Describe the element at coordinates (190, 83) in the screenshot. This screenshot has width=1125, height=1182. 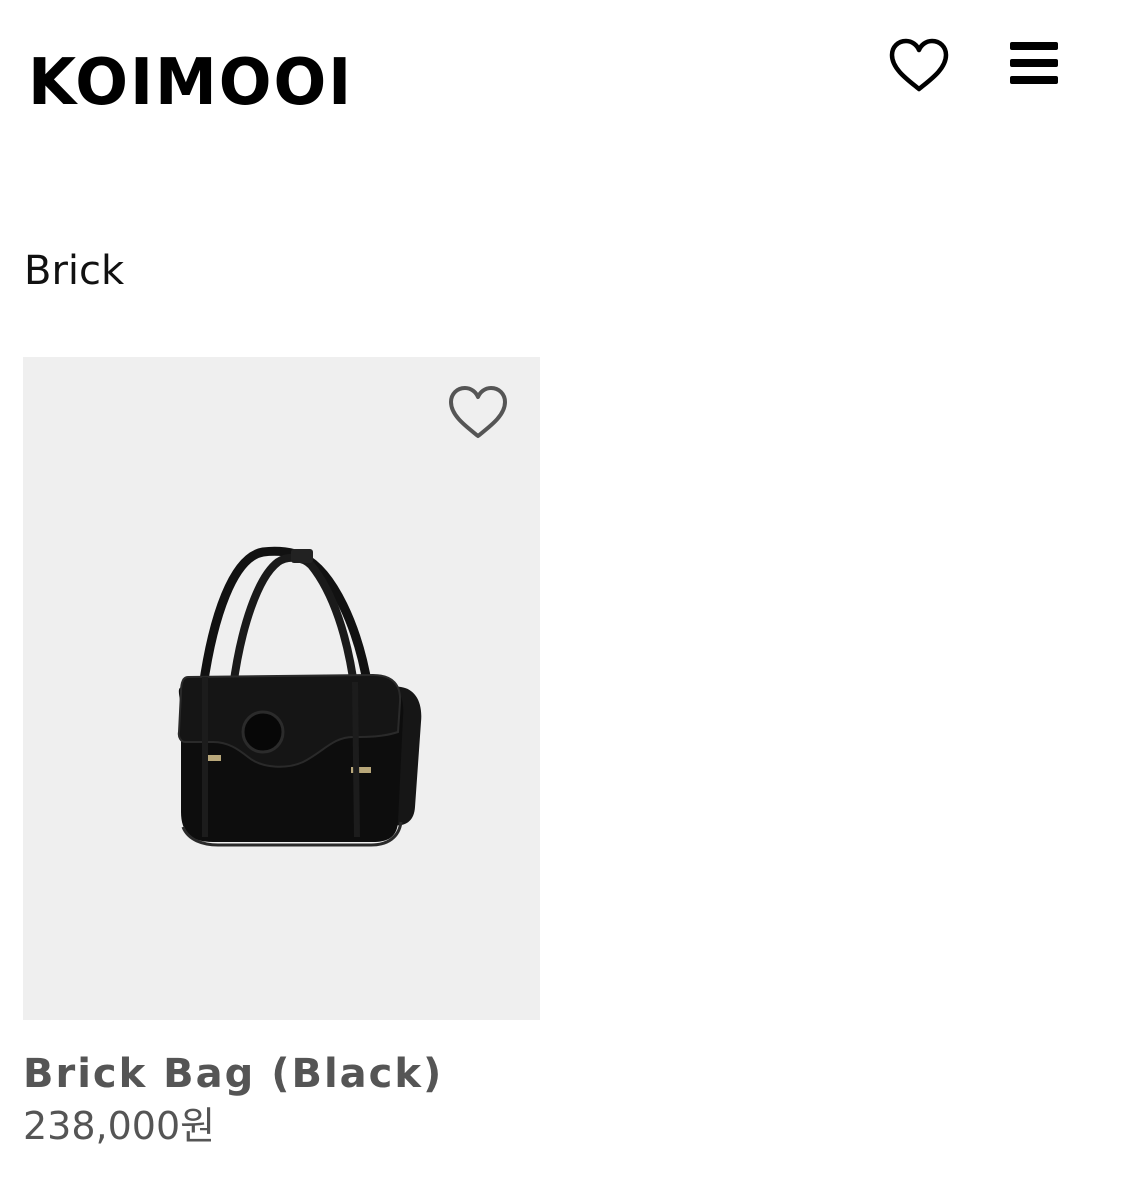
I see `brand-logo: KOIMOOI` at that location.